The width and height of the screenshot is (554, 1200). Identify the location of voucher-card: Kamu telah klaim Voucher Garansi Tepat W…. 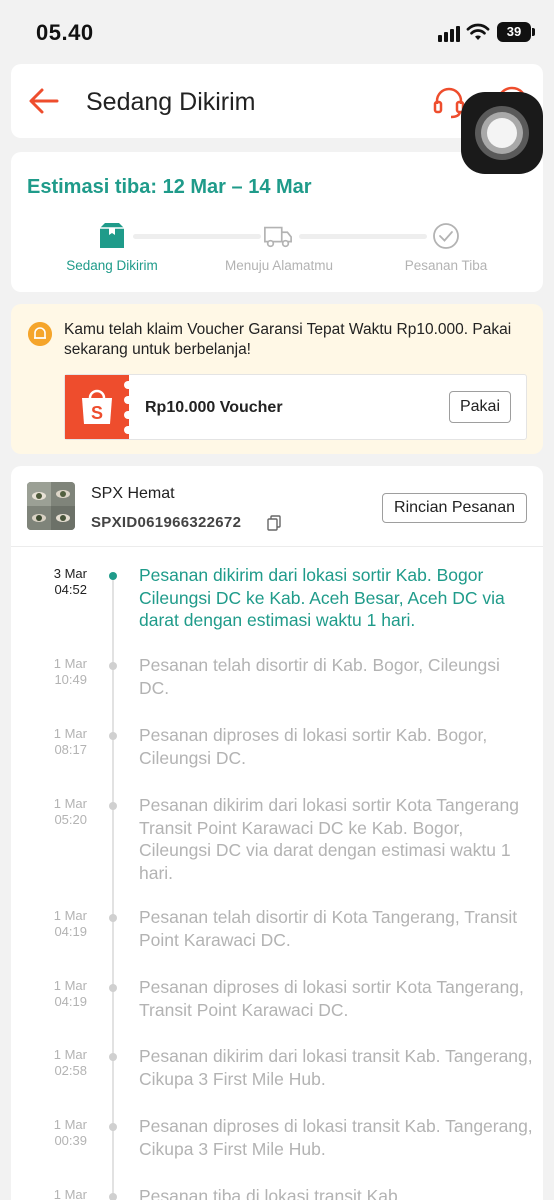
(277, 379).